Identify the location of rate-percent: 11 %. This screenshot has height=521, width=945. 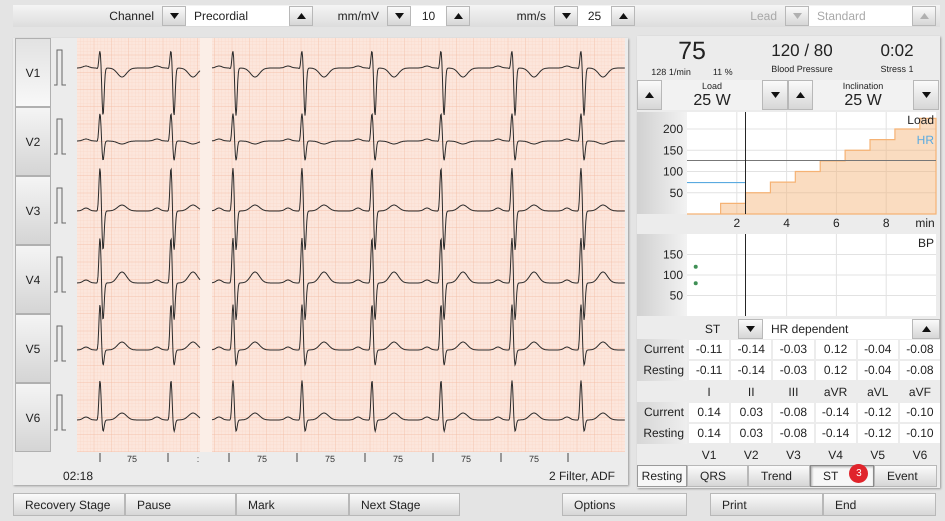
(722, 72).